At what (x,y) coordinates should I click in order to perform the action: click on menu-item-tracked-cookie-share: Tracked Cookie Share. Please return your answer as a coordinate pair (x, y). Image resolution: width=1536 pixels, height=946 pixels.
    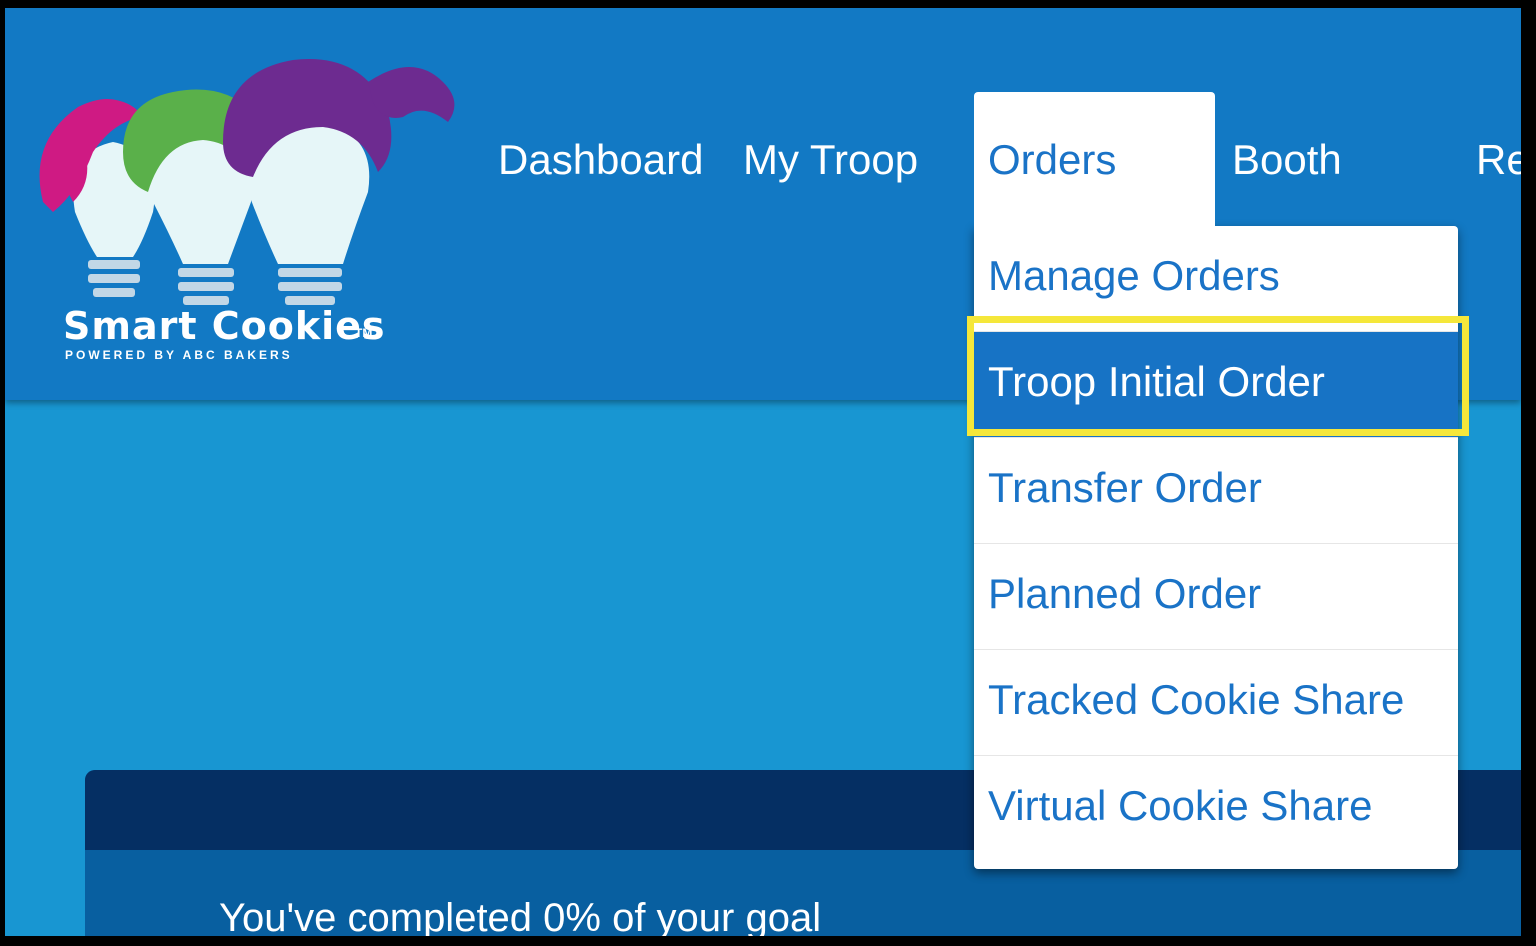
    Looking at the image, I should click on (1216, 703).